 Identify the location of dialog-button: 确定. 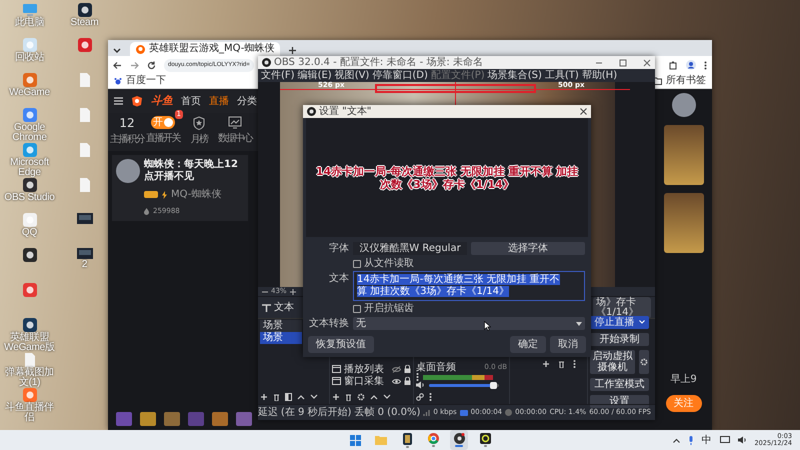
(528, 344).